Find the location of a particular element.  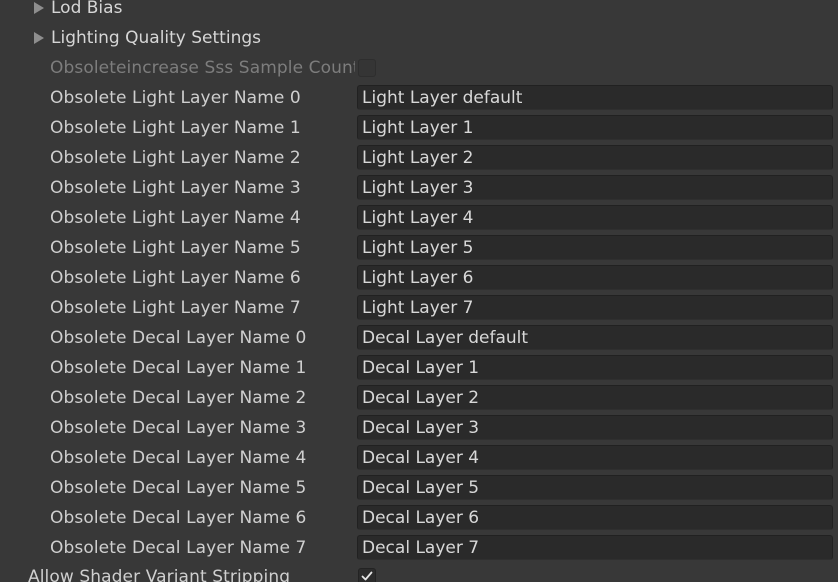

decal-layer-name-label: Obsolete Decal Layer Name 2 is located at coordinates (178, 398).